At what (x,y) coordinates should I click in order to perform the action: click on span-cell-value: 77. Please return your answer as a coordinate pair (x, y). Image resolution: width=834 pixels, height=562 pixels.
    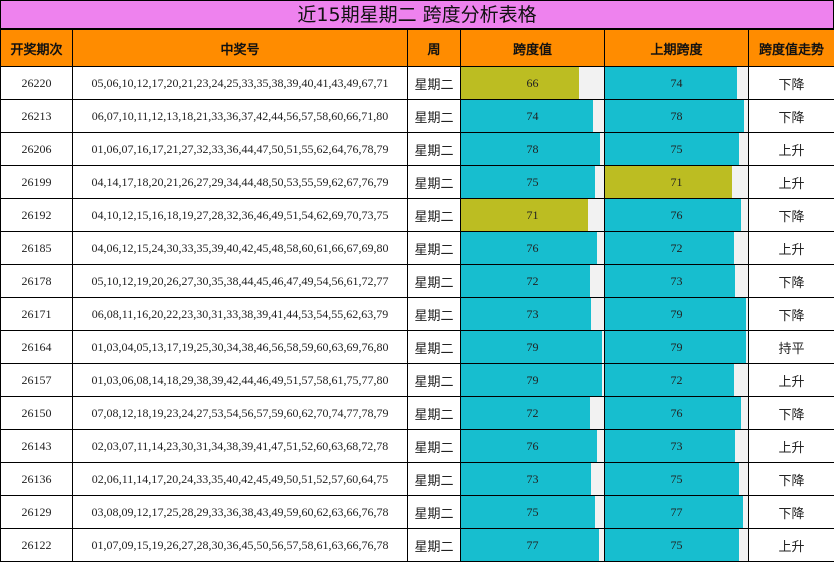
    Looking at the image, I should click on (533, 545).